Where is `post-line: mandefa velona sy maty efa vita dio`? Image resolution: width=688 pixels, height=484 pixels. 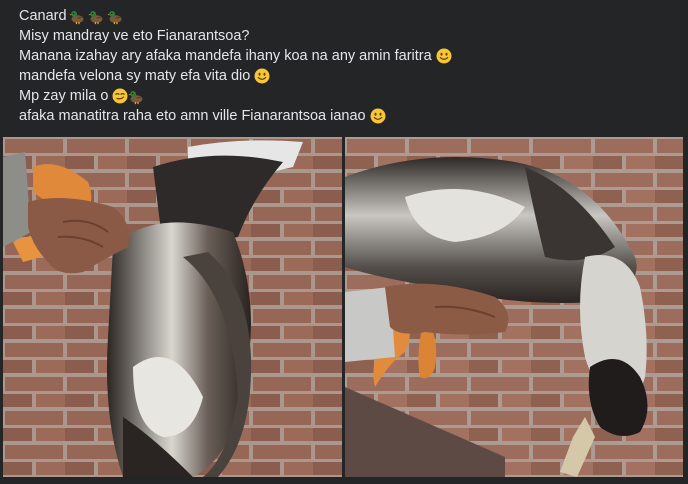
post-line: mandefa velona sy maty efa vita dio is located at coordinates (344, 76).